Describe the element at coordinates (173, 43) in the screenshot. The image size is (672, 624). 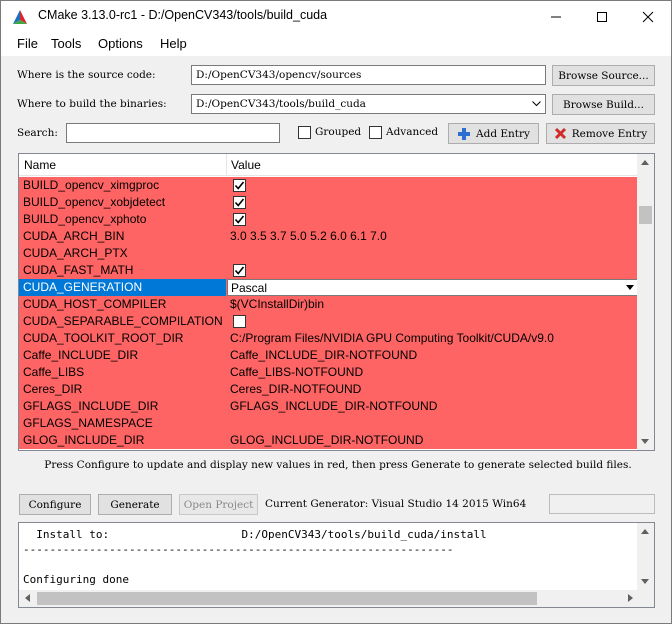
I see `menu-help: Help` at that location.